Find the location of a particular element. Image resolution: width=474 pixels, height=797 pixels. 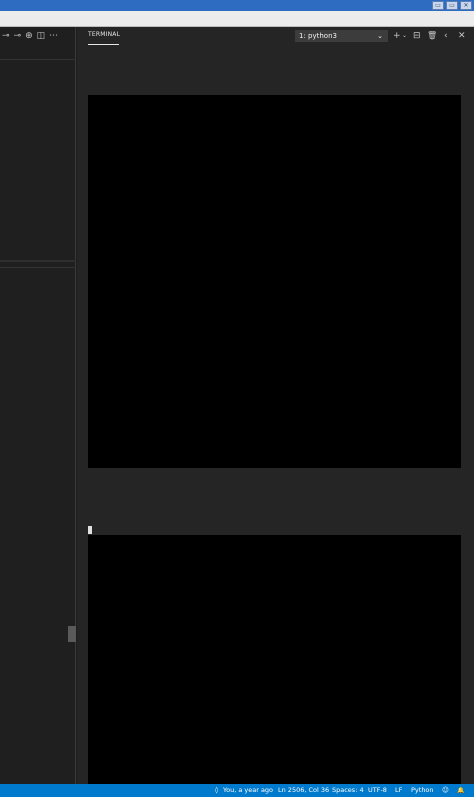

feedback-icon: ☺ is located at coordinates (445, 790).